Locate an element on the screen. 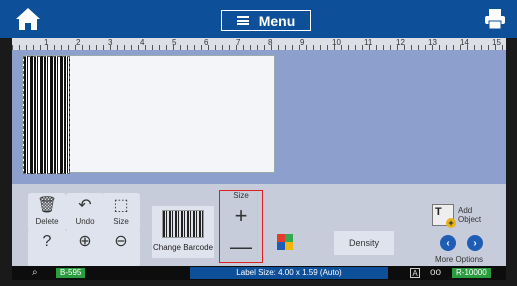 The height and width of the screenshot is (286, 517). add-object-label-2: Object is located at coordinates (470, 219).